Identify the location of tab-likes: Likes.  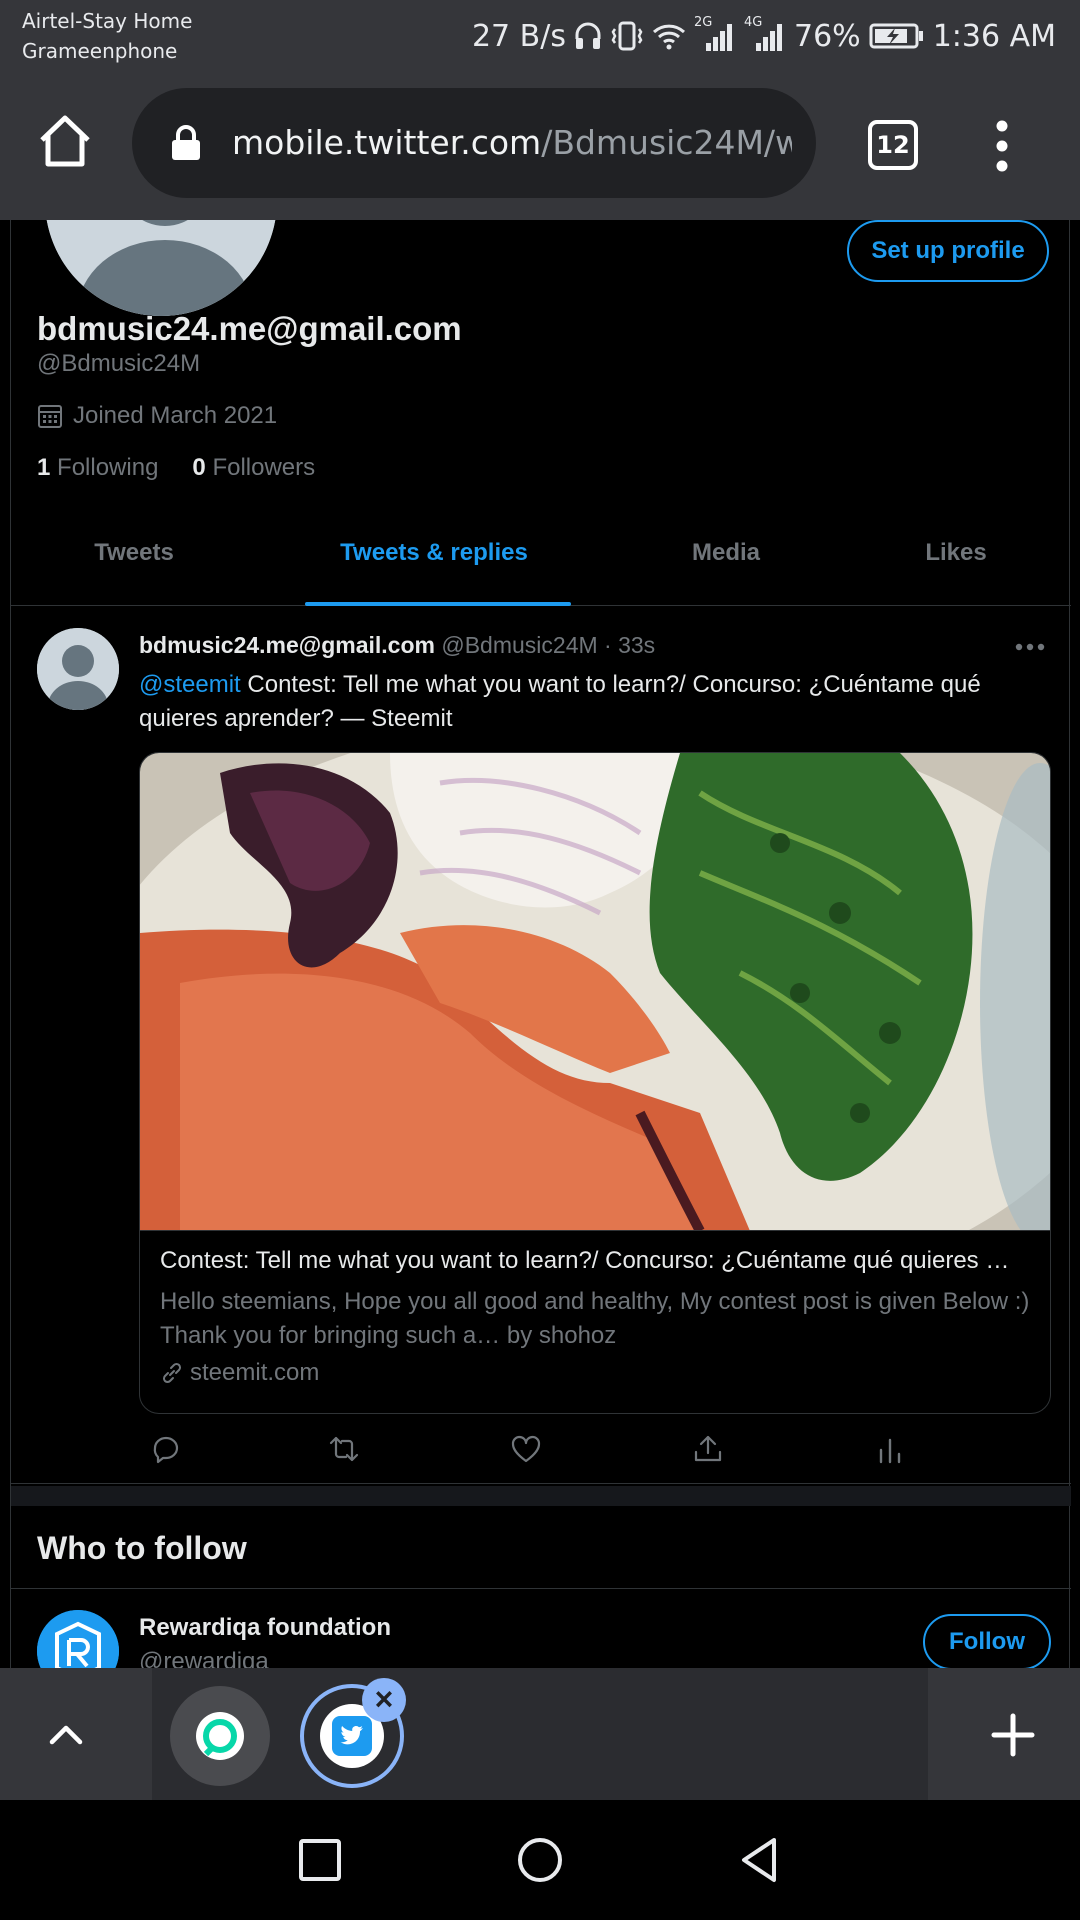
(956, 563).